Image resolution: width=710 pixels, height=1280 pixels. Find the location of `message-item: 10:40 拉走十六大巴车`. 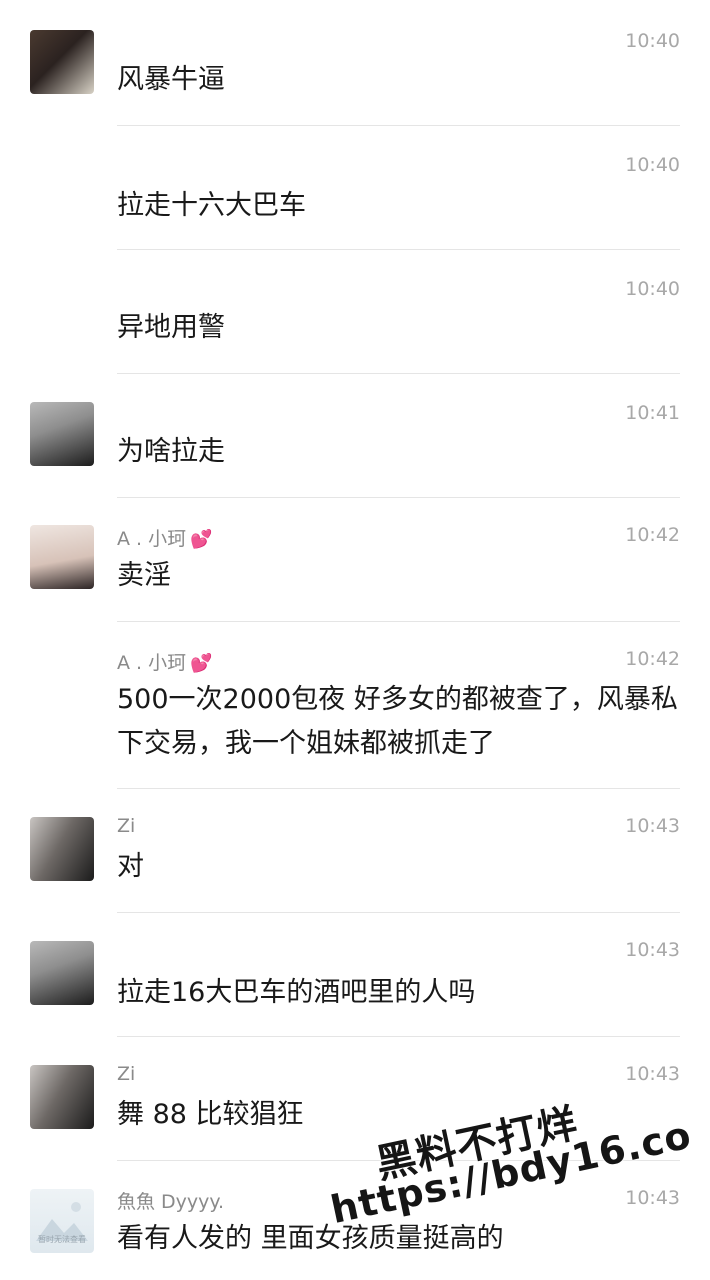

message-item: 10:40 拉走十六大巴车 is located at coordinates (355, 188).